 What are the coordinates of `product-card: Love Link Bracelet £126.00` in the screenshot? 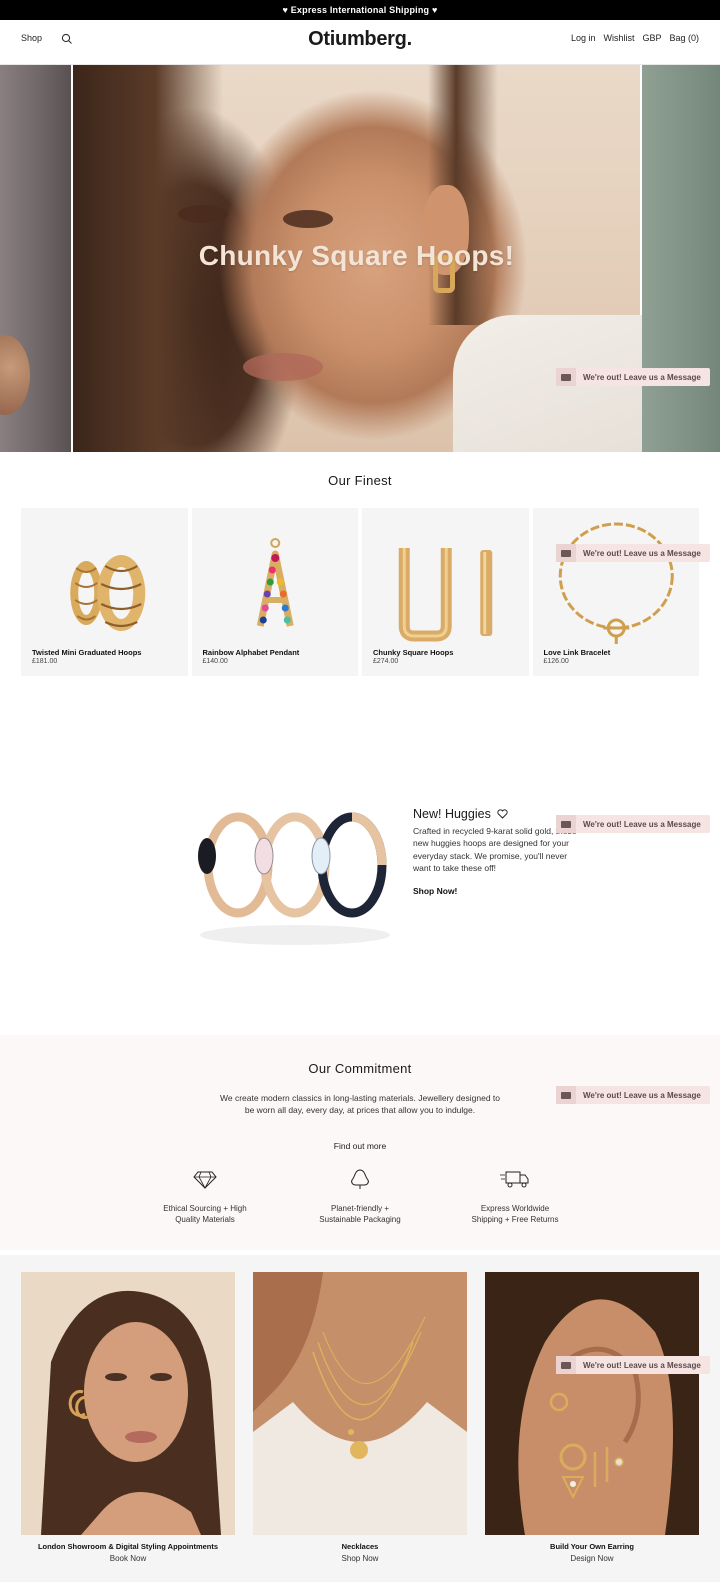 It's located at (616, 592).